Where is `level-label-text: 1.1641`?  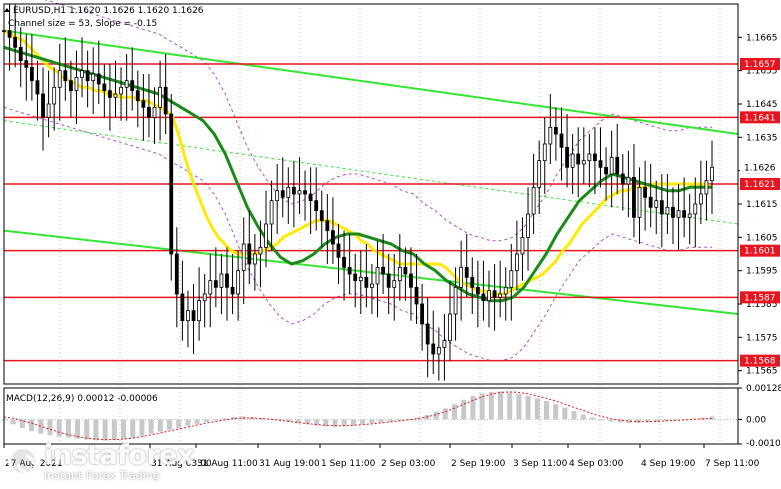 level-label-text: 1.1641 is located at coordinates (760, 118).